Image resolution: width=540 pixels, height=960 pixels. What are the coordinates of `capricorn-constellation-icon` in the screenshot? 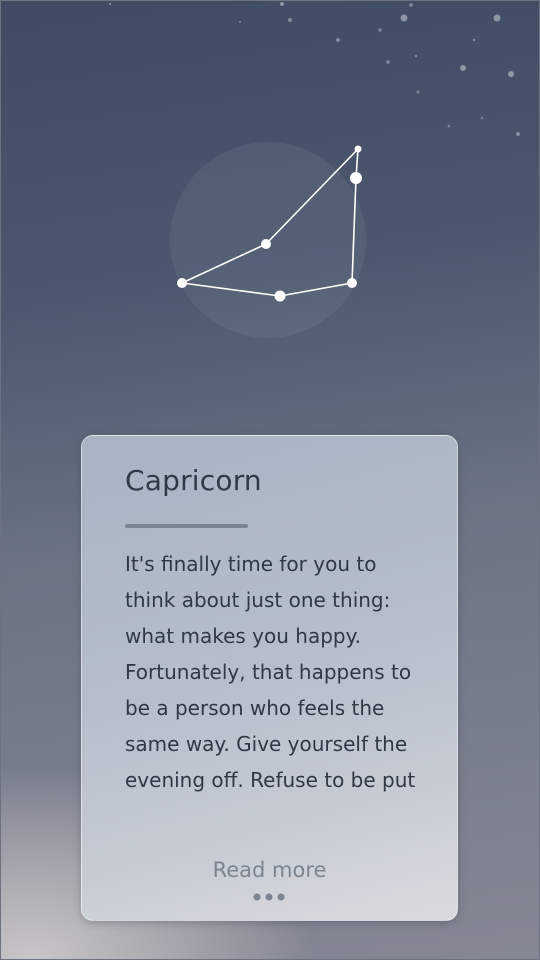 It's located at (268, 240).